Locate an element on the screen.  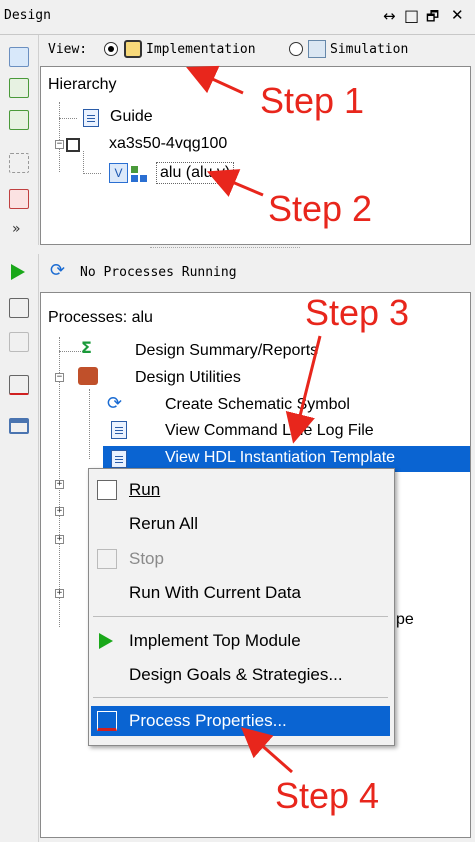
step-4-annotation: Step 4 is located at coordinates (327, 795).